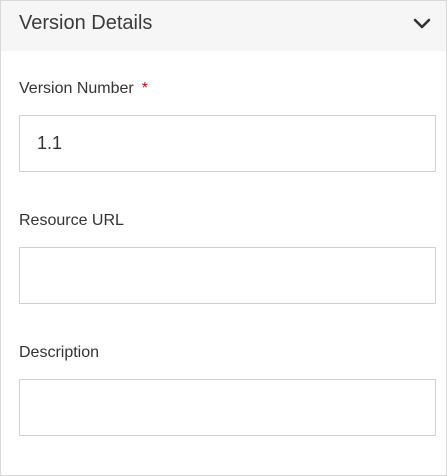 The width and height of the screenshot is (447, 476). I want to click on description-label: Description, so click(59, 352).